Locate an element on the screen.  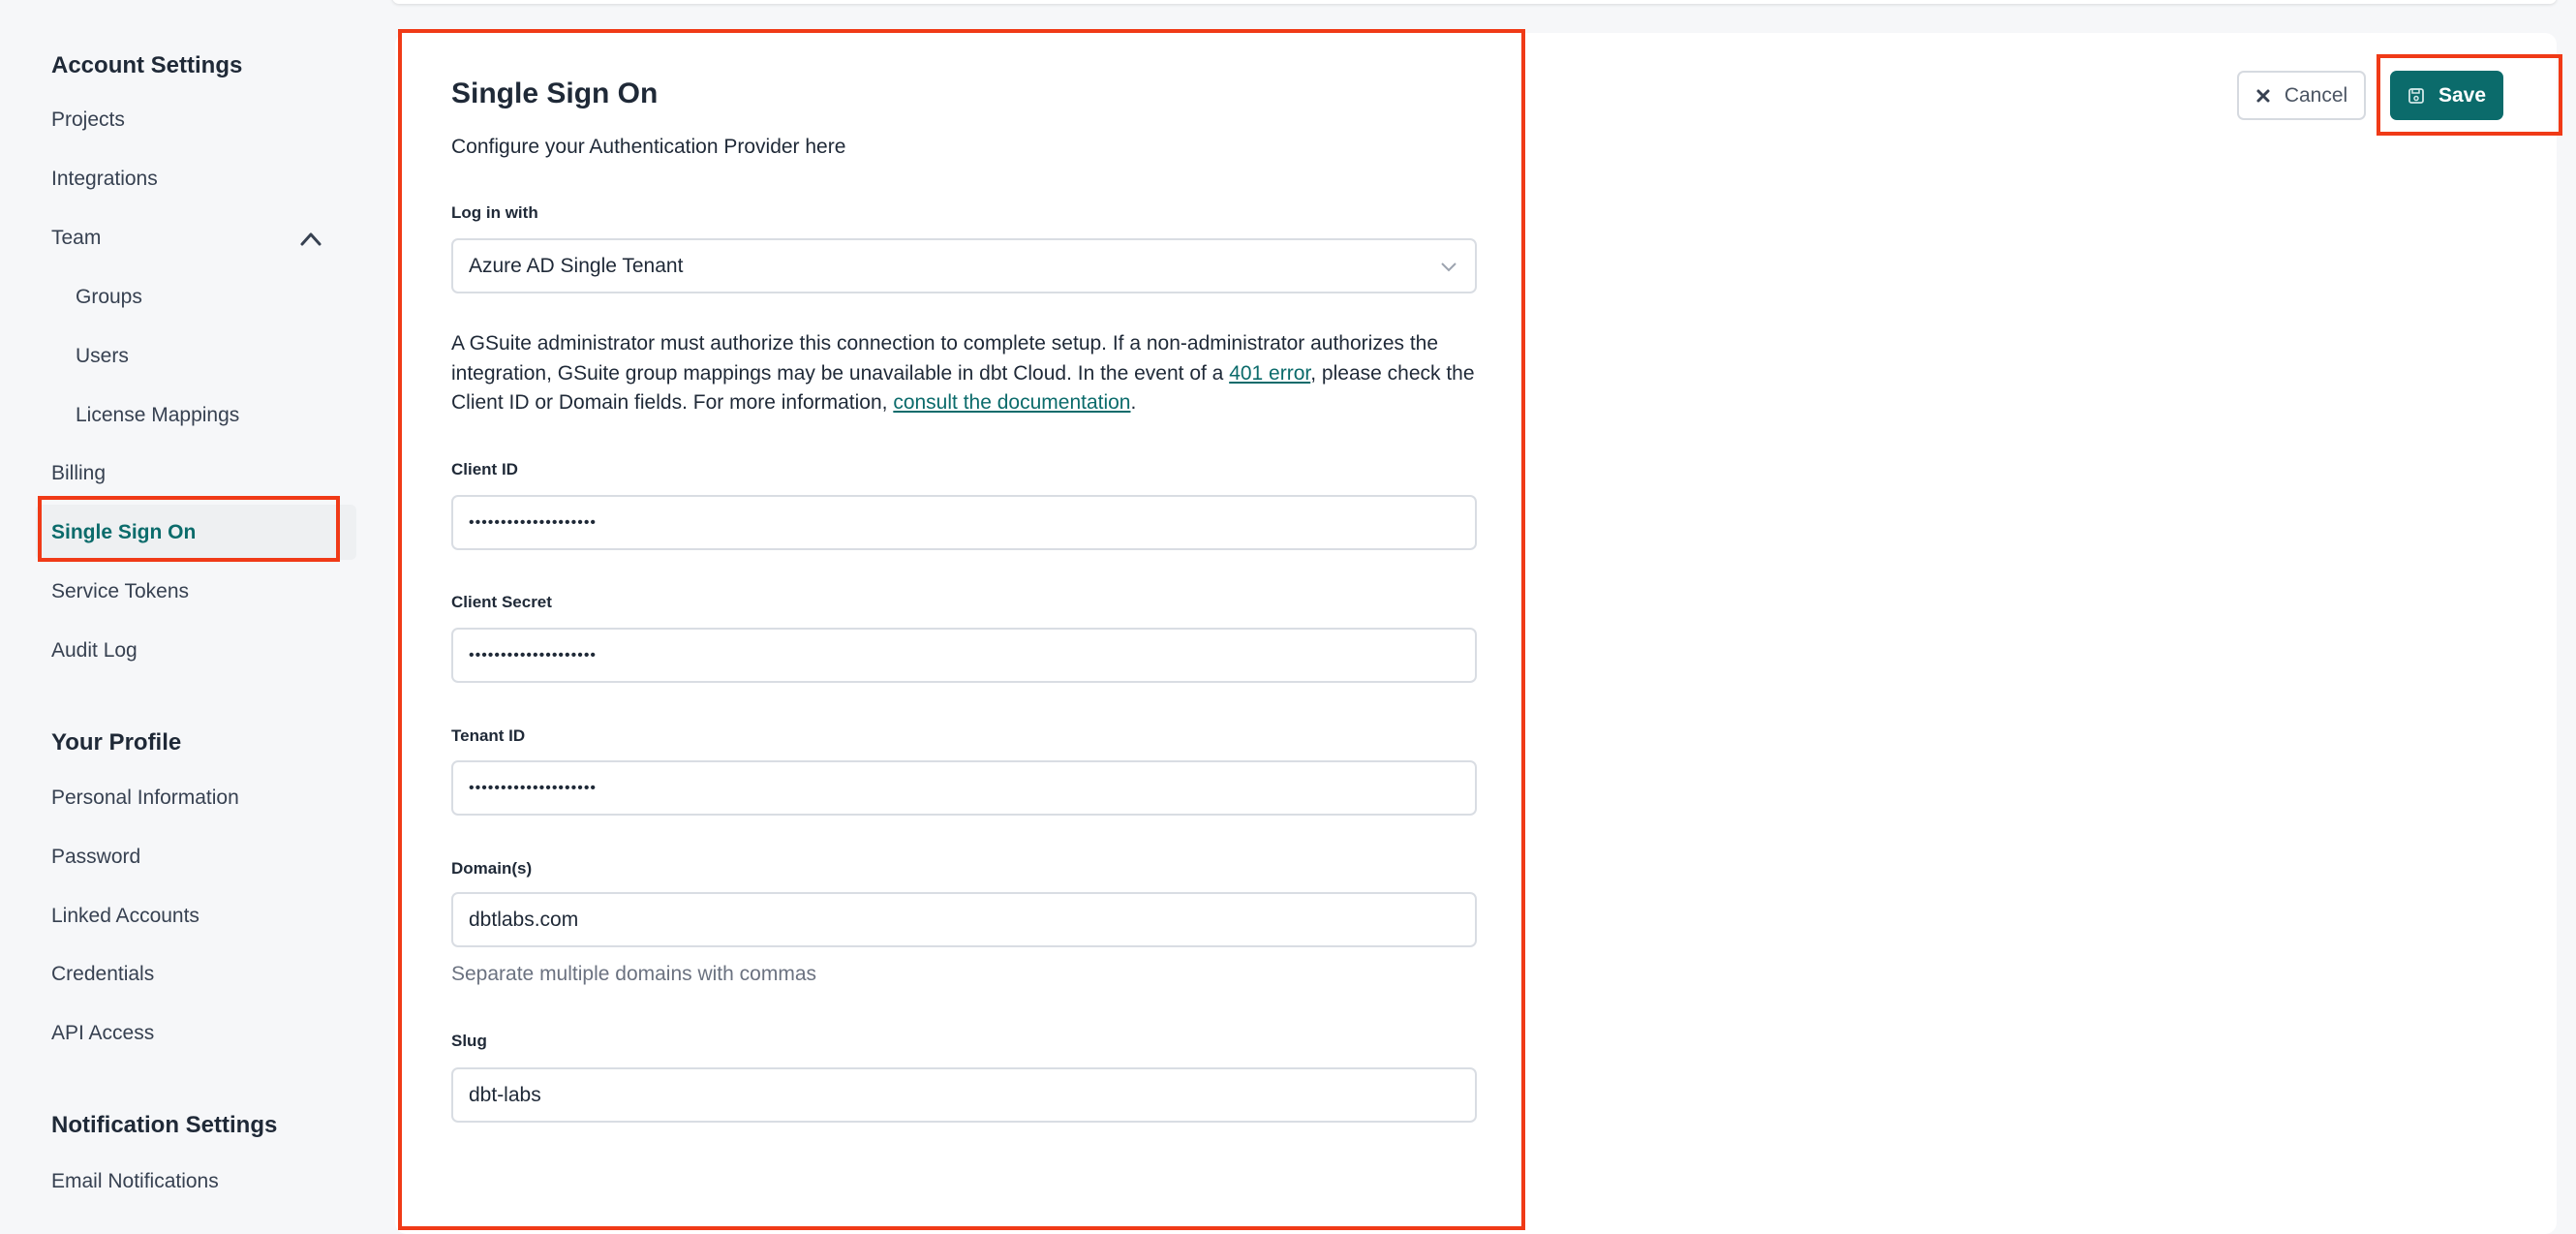
account-settings-heading: Account Settings is located at coordinates (147, 65).